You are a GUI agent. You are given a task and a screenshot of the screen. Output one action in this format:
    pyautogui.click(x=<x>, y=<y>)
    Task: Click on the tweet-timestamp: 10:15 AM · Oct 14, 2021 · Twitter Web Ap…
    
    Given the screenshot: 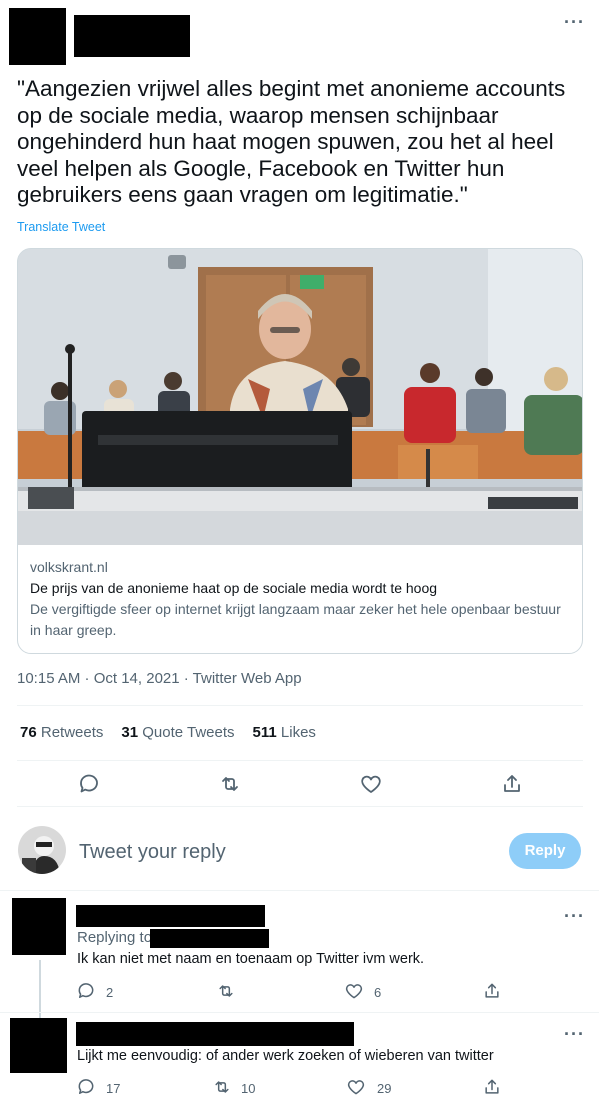 What is the action you would take?
    pyautogui.click(x=159, y=678)
    